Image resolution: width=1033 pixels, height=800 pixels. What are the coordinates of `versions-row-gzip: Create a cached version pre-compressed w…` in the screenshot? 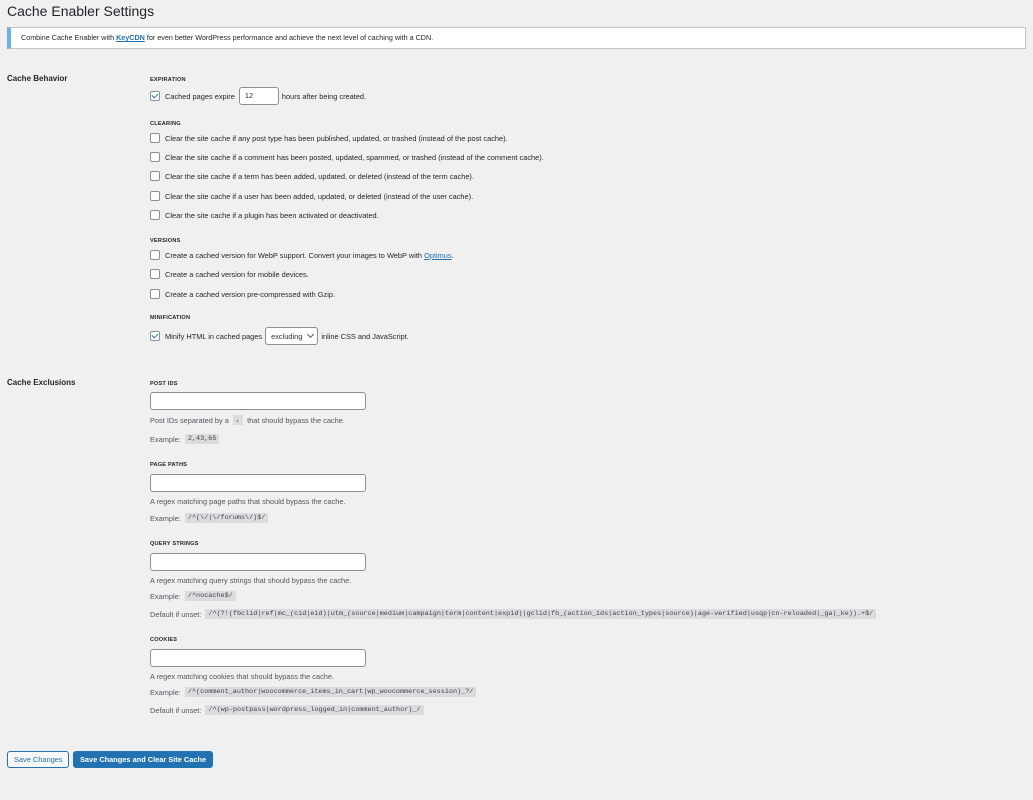 It's located at (242, 294).